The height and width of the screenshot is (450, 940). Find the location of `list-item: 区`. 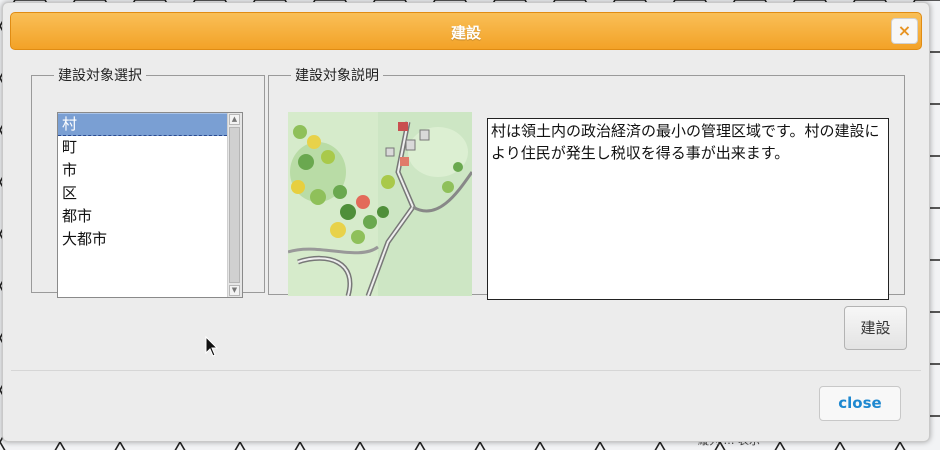

list-item: 区 is located at coordinates (142, 193).